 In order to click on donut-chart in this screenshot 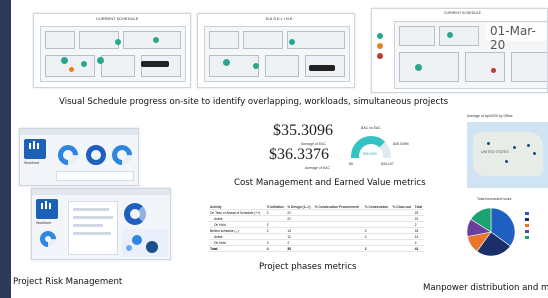, I will do `click(135, 214)`.